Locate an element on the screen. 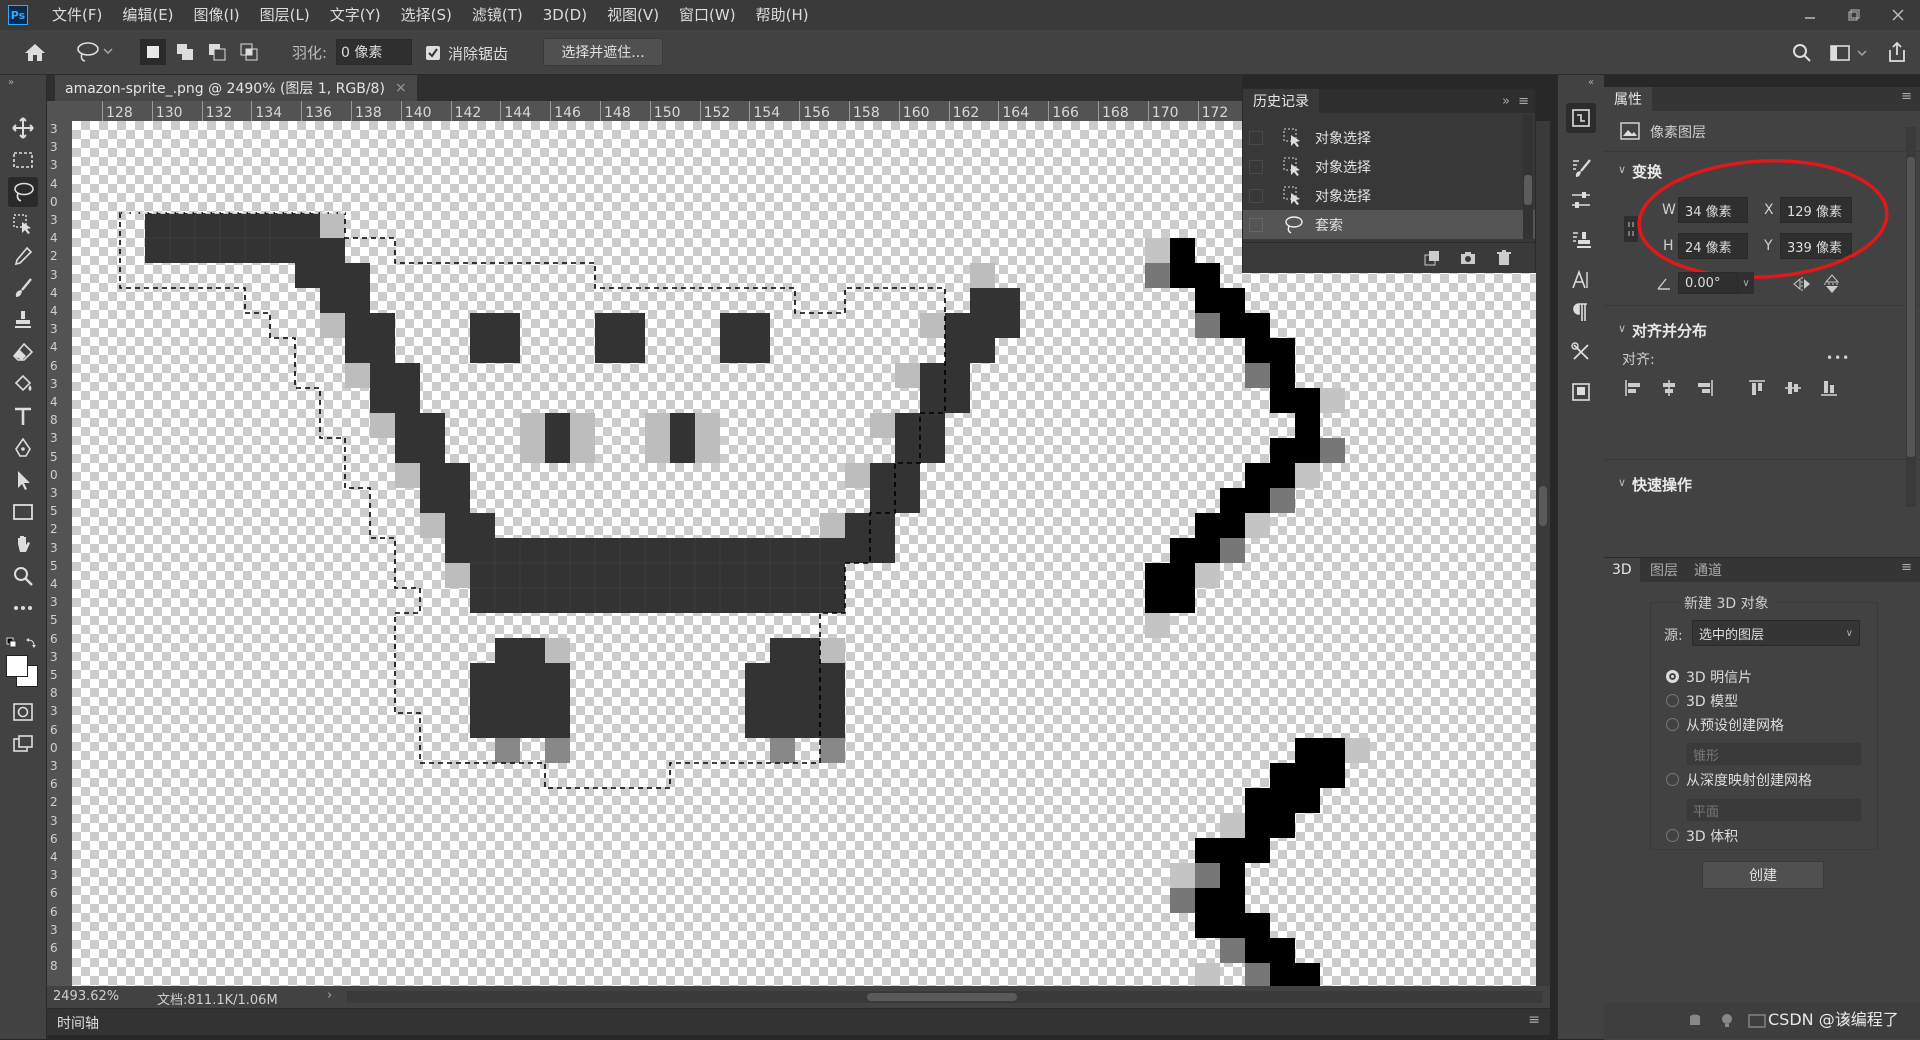 This screenshot has width=1920, height=1040. quick-actions-chevron-icon: ∨ is located at coordinates (1622, 482).